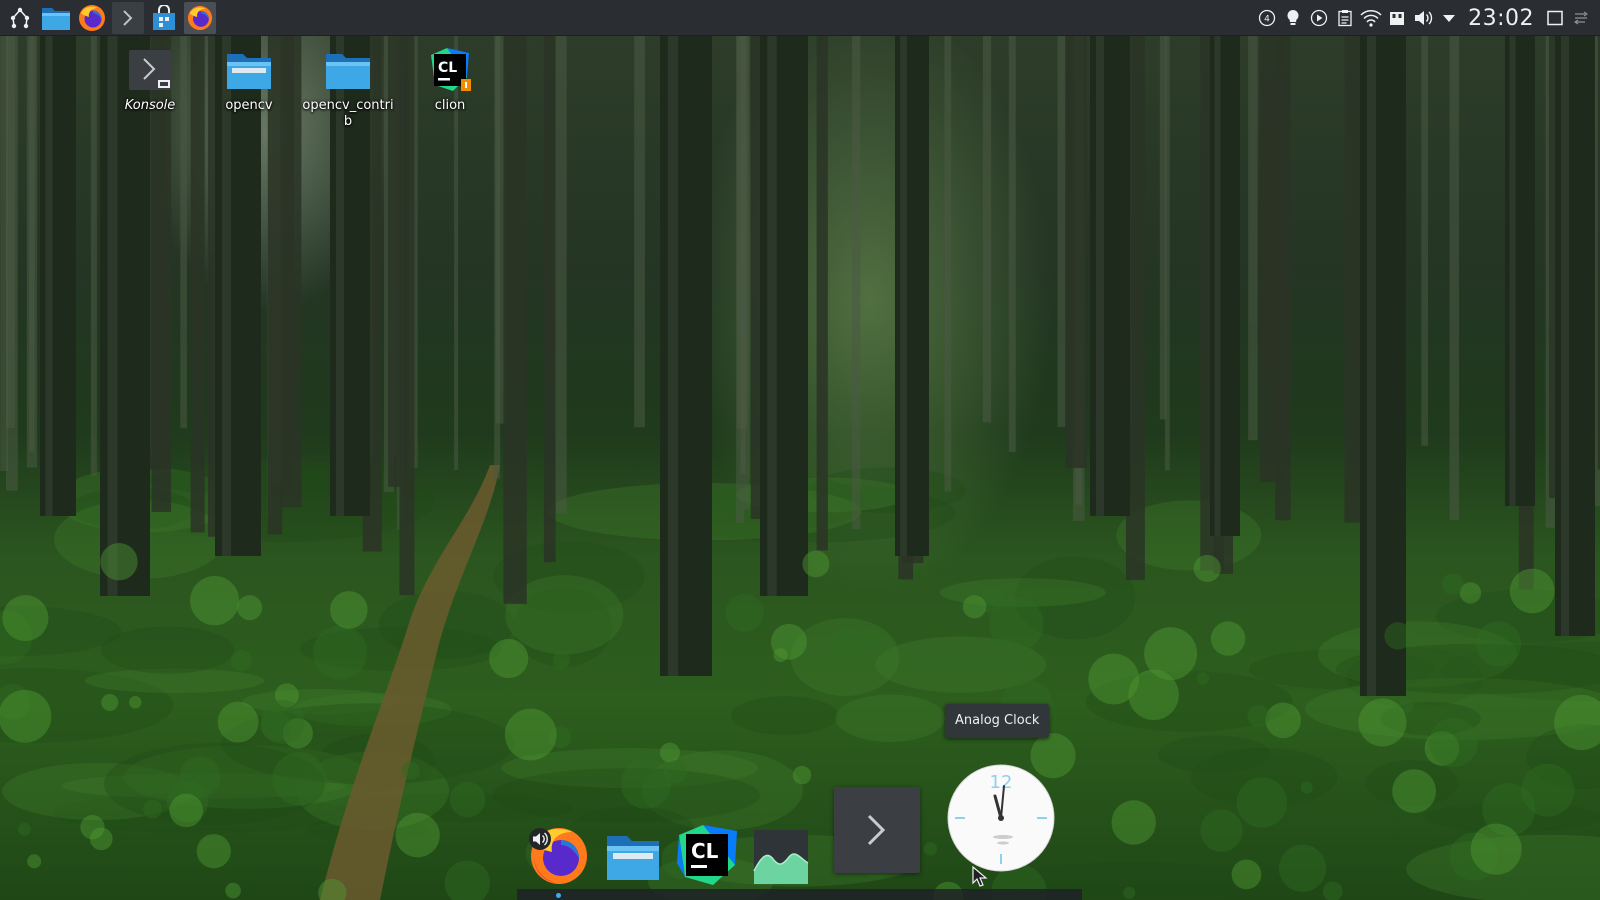  I want to click on clipboard-icon, so click(1345, 18).